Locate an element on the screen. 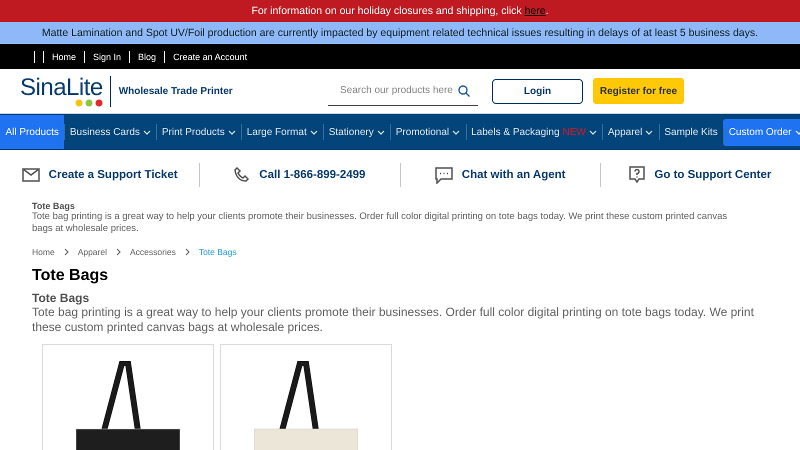 This screenshot has height=450, width=800. support-link: Create a Support Ticket is located at coordinates (113, 175).